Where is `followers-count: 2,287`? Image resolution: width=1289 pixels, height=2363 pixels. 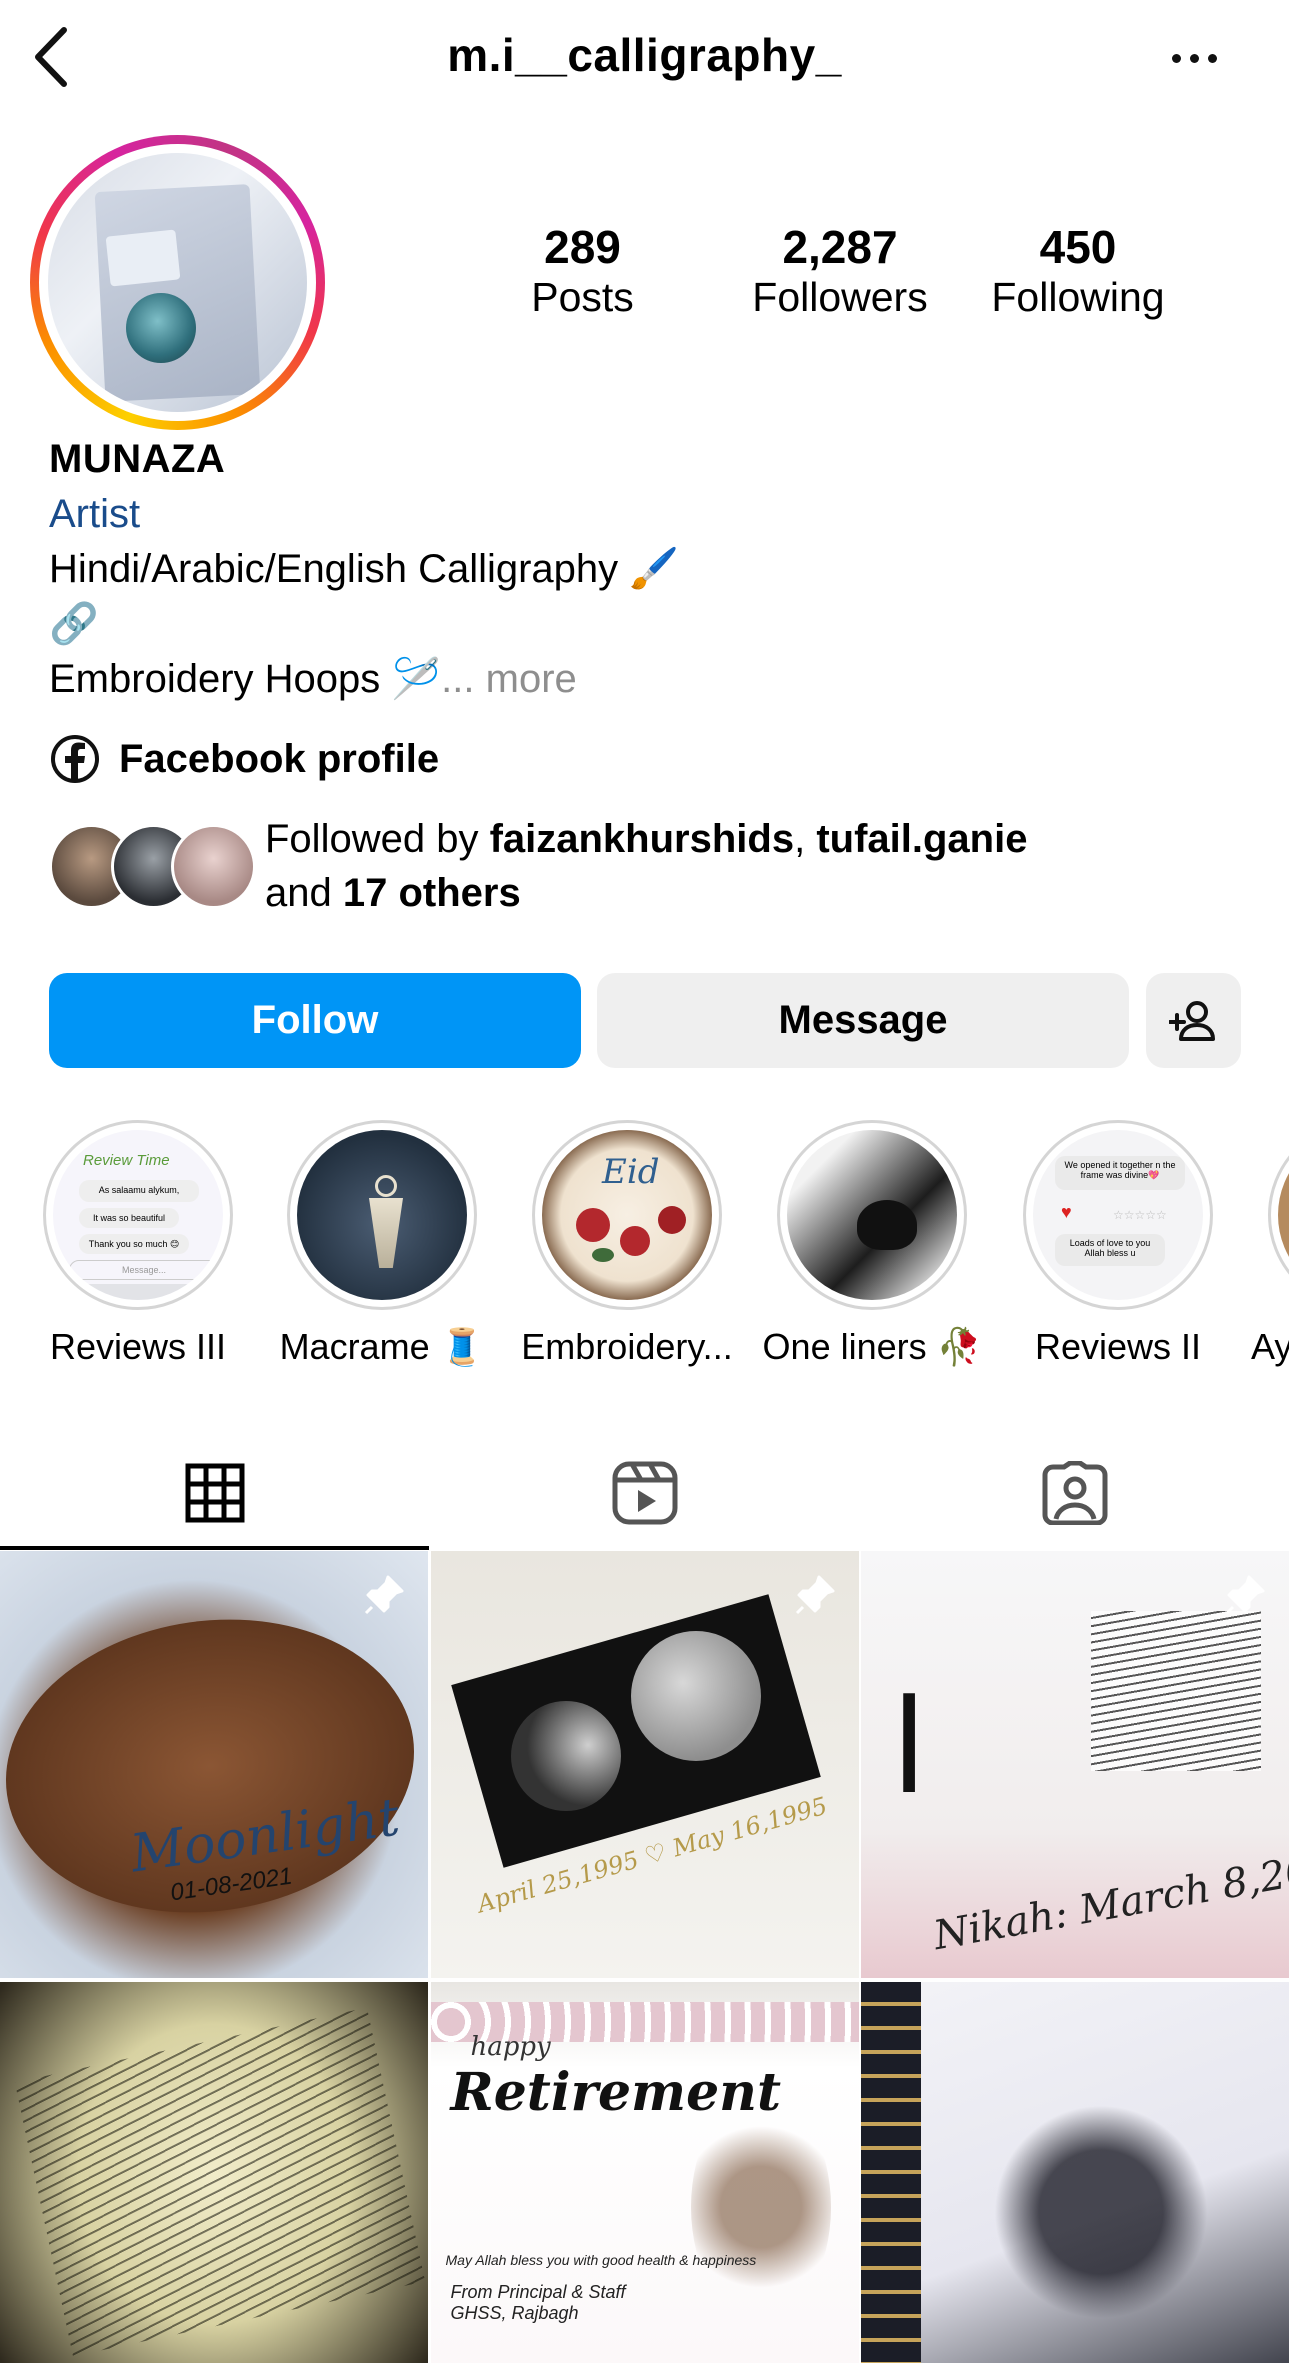
followers-count: 2,287 is located at coordinates (840, 247).